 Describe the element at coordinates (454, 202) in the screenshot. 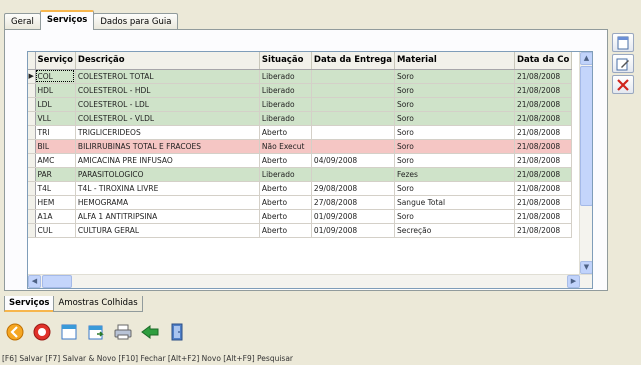

I see `cell-material: Sangue Total` at that location.